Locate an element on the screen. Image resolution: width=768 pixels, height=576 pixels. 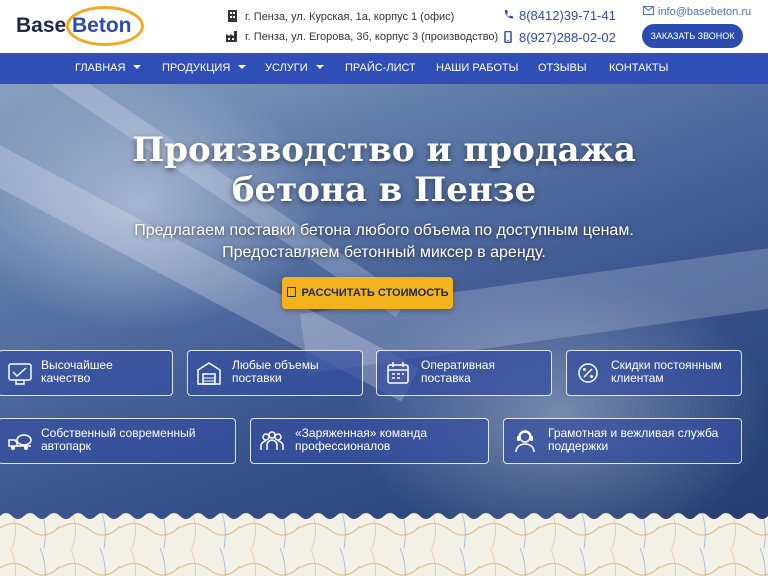
logo: Base Beton is located at coordinates (77, 25).